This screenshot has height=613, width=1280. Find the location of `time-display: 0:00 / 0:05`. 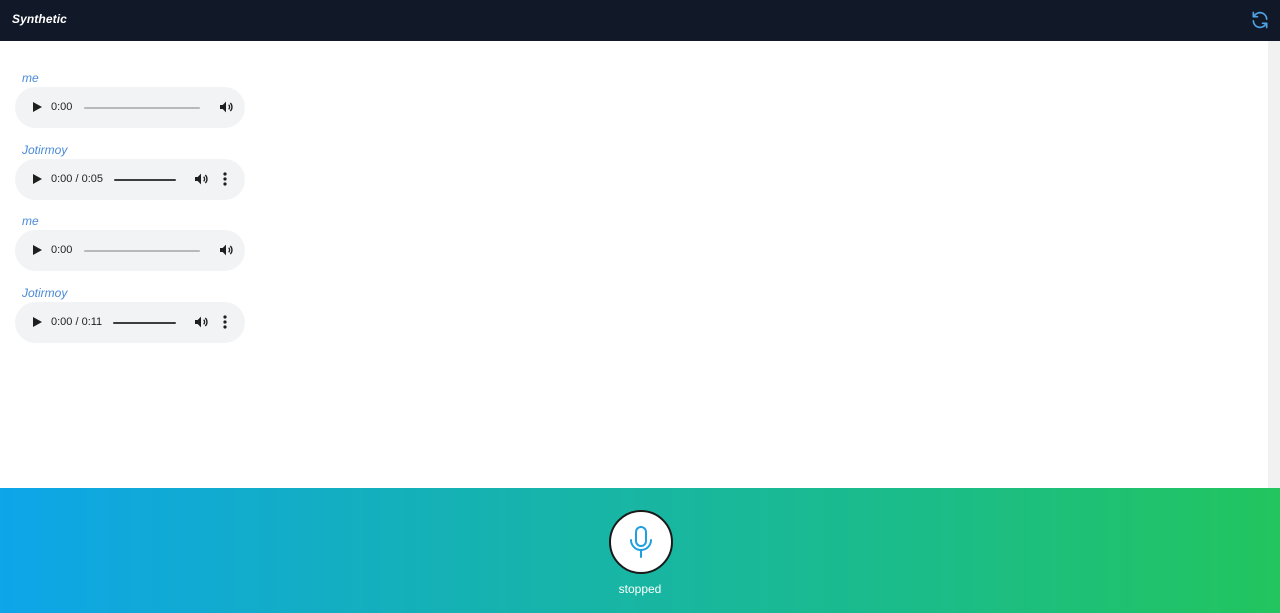

time-display: 0:00 / 0:05 is located at coordinates (77, 179).